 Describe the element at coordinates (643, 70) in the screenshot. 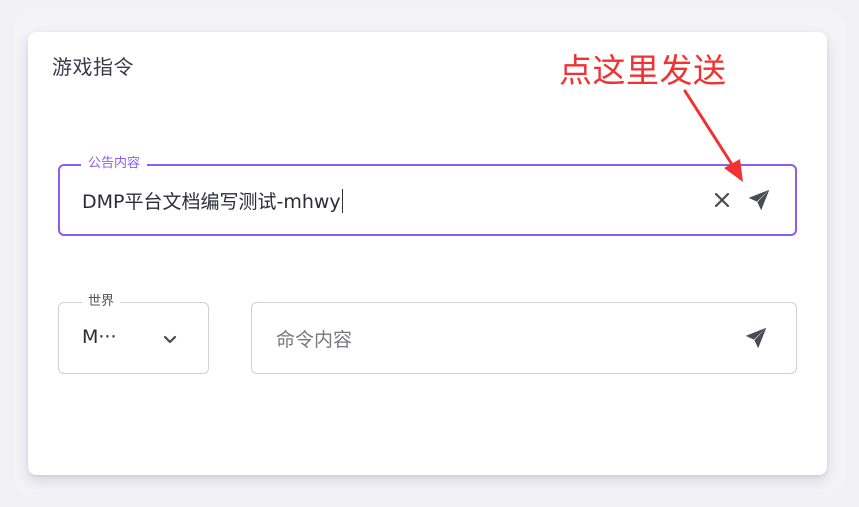

I see `annotation-text: 点这里发送` at that location.